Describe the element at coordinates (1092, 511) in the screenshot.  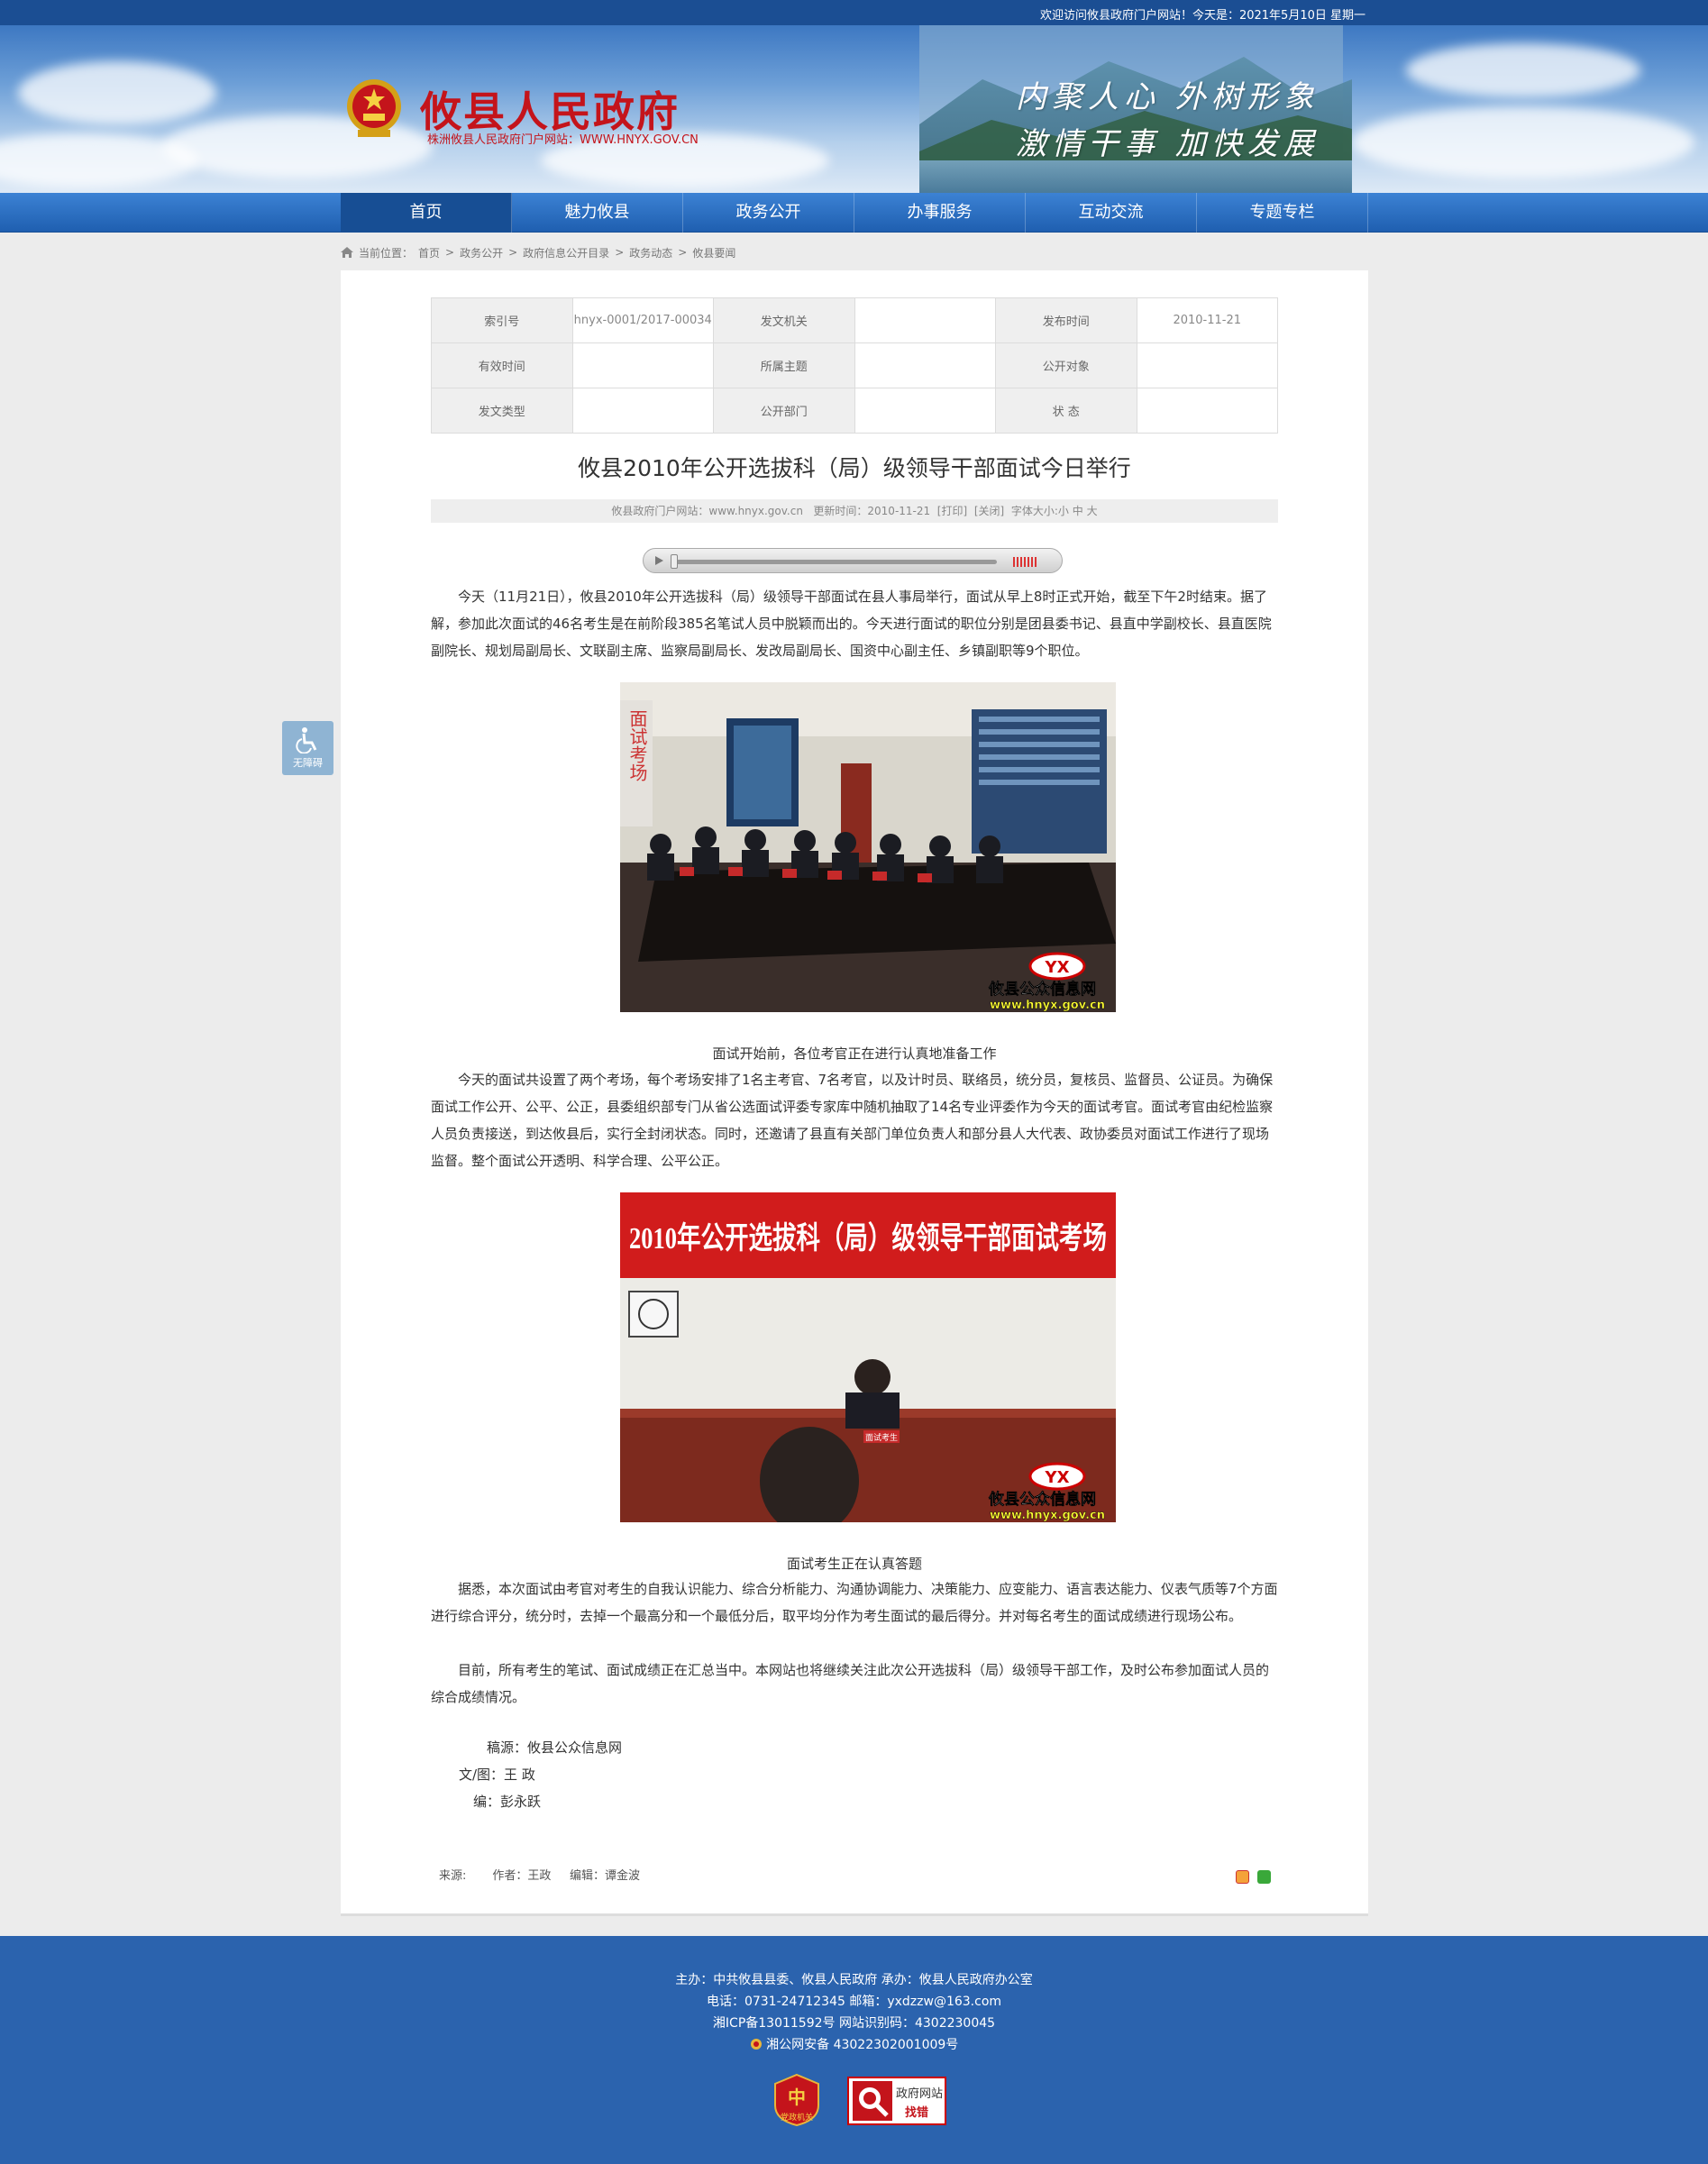
I see `font-large-button: 大` at that location.